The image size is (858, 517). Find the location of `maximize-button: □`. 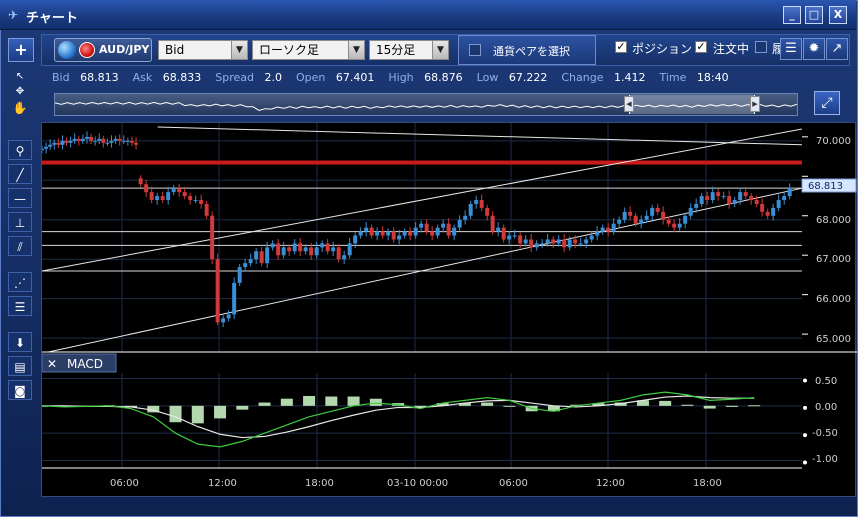

maximize-button: □ is located at coordinates (814, 15).